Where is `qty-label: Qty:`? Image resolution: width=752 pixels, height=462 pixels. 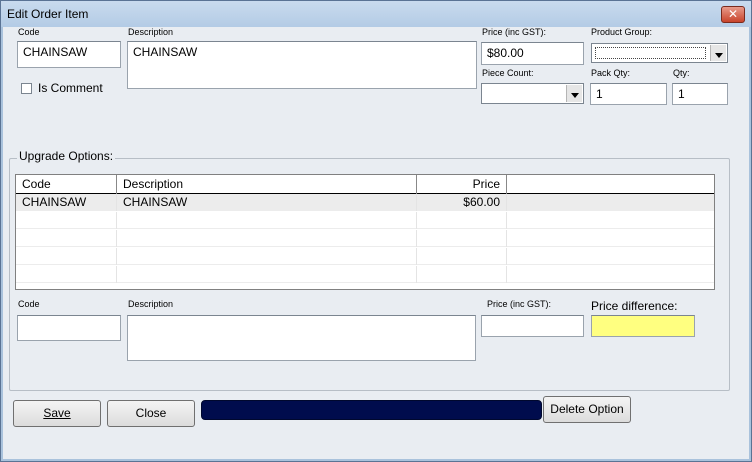
qty-label: Qty: is located at coordinates (681, 73).